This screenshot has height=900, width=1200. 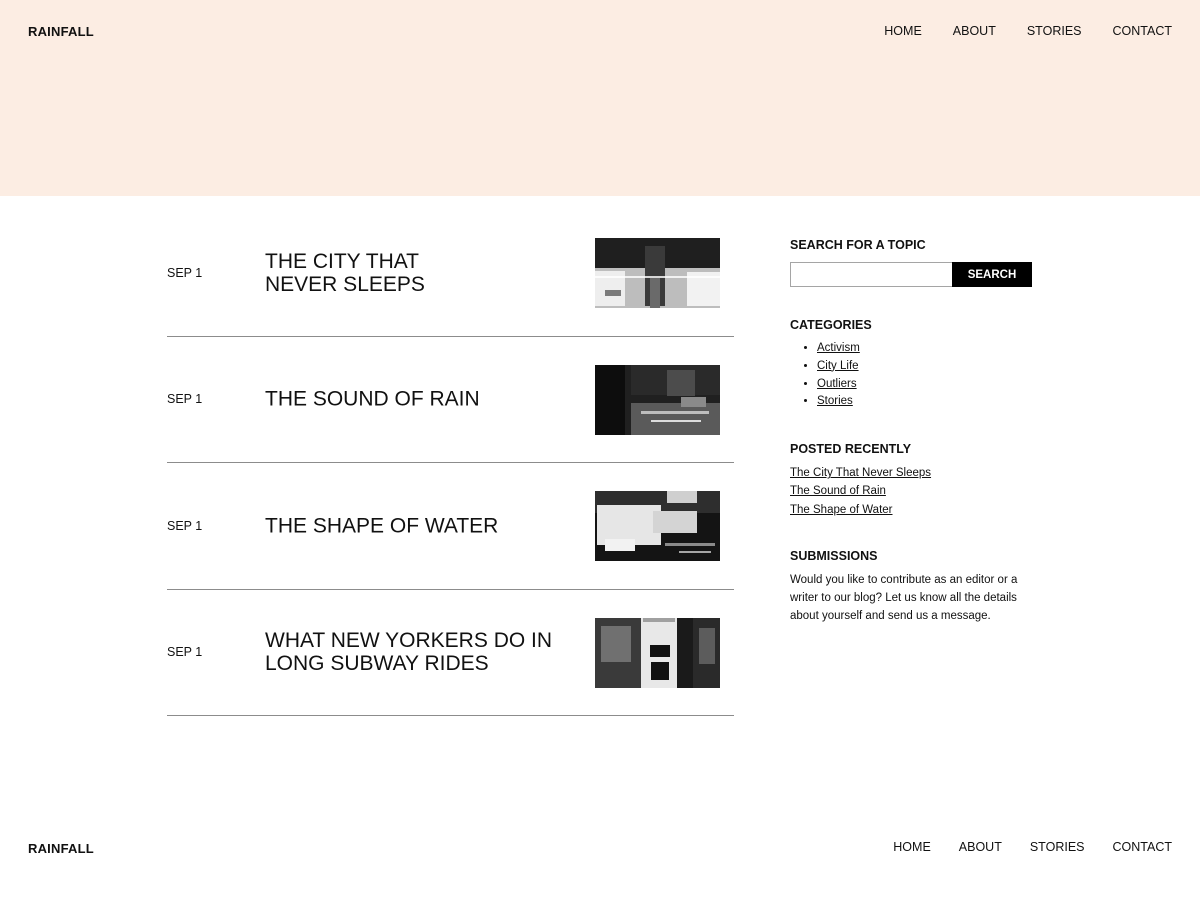 I want to click on categories-heading: CATEGORIES, so click(x=831, y=325).